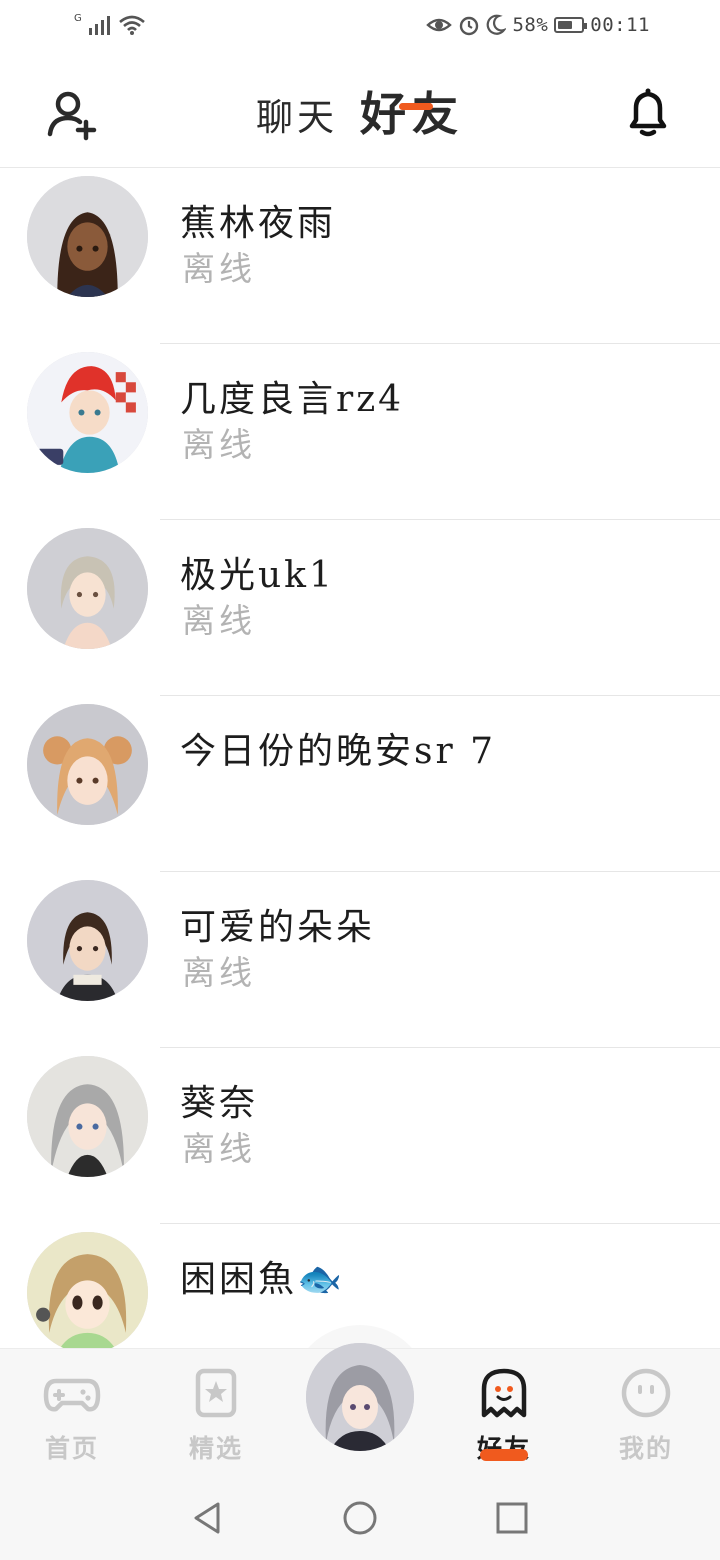  What do you see at coordinates (258, 223) in the screenshot?
I see `friend-name: 蕉林夜雨` at bounding box center [258, 223].